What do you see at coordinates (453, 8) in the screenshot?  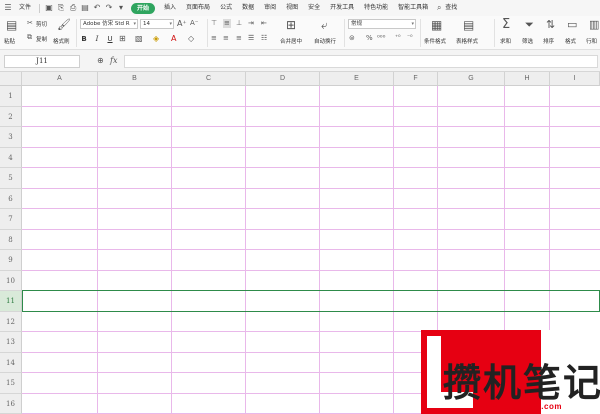 I see `search-button: 查找` at bounding box center [453, 8].